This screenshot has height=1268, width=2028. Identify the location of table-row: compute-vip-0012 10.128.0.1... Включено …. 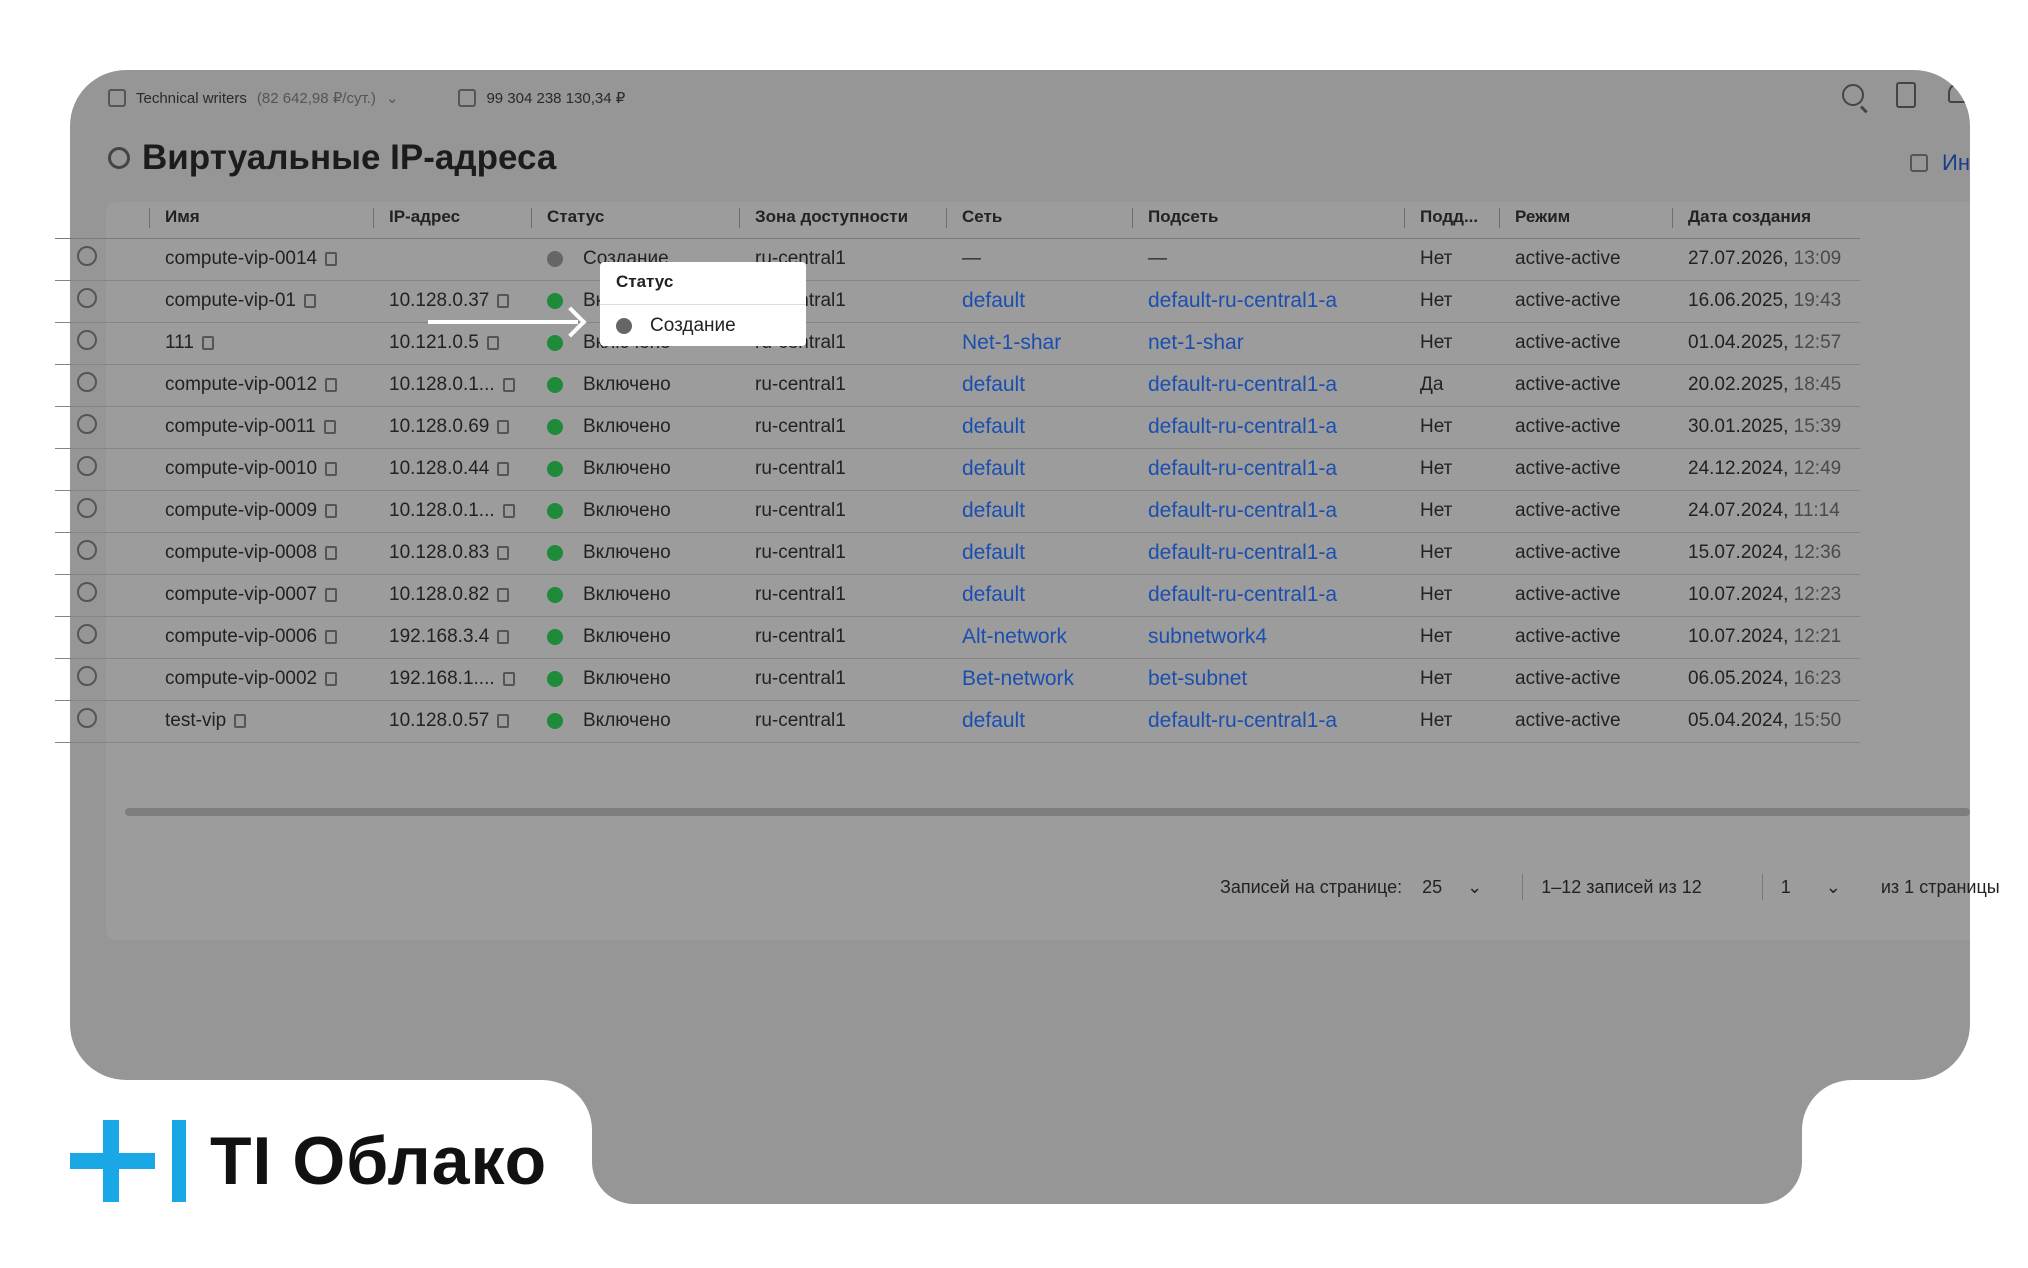
(957, 385).